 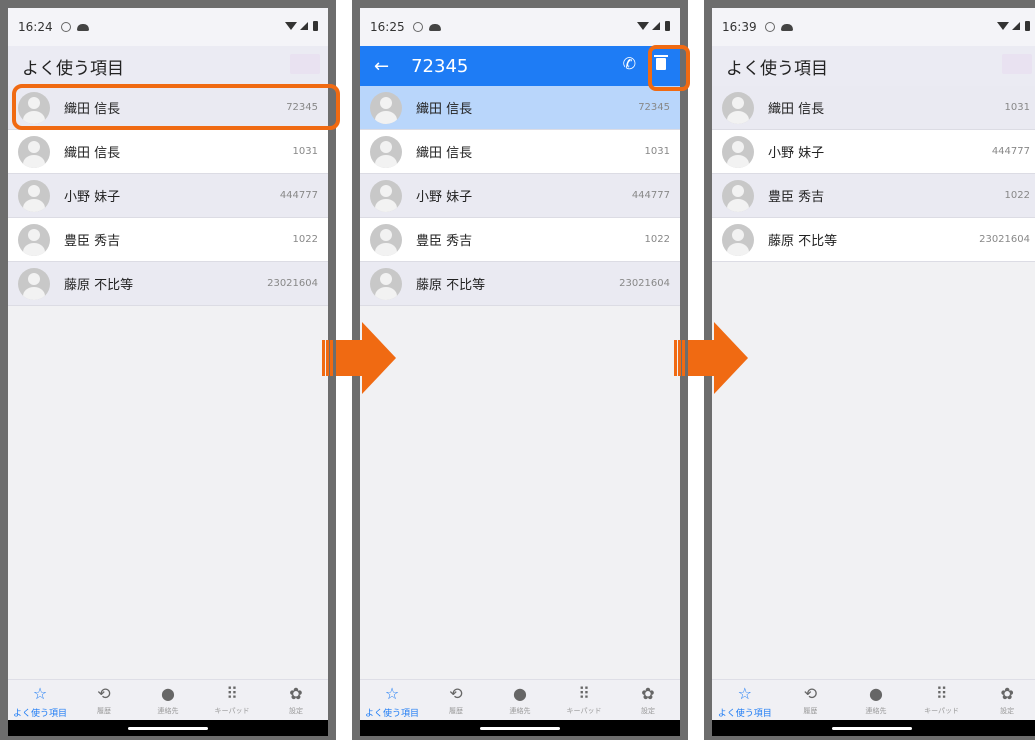 What do you see at coordinates (168, 711) in the screenshot?
I see `tab-label: 連絡先` at bounding box center [168, 711].